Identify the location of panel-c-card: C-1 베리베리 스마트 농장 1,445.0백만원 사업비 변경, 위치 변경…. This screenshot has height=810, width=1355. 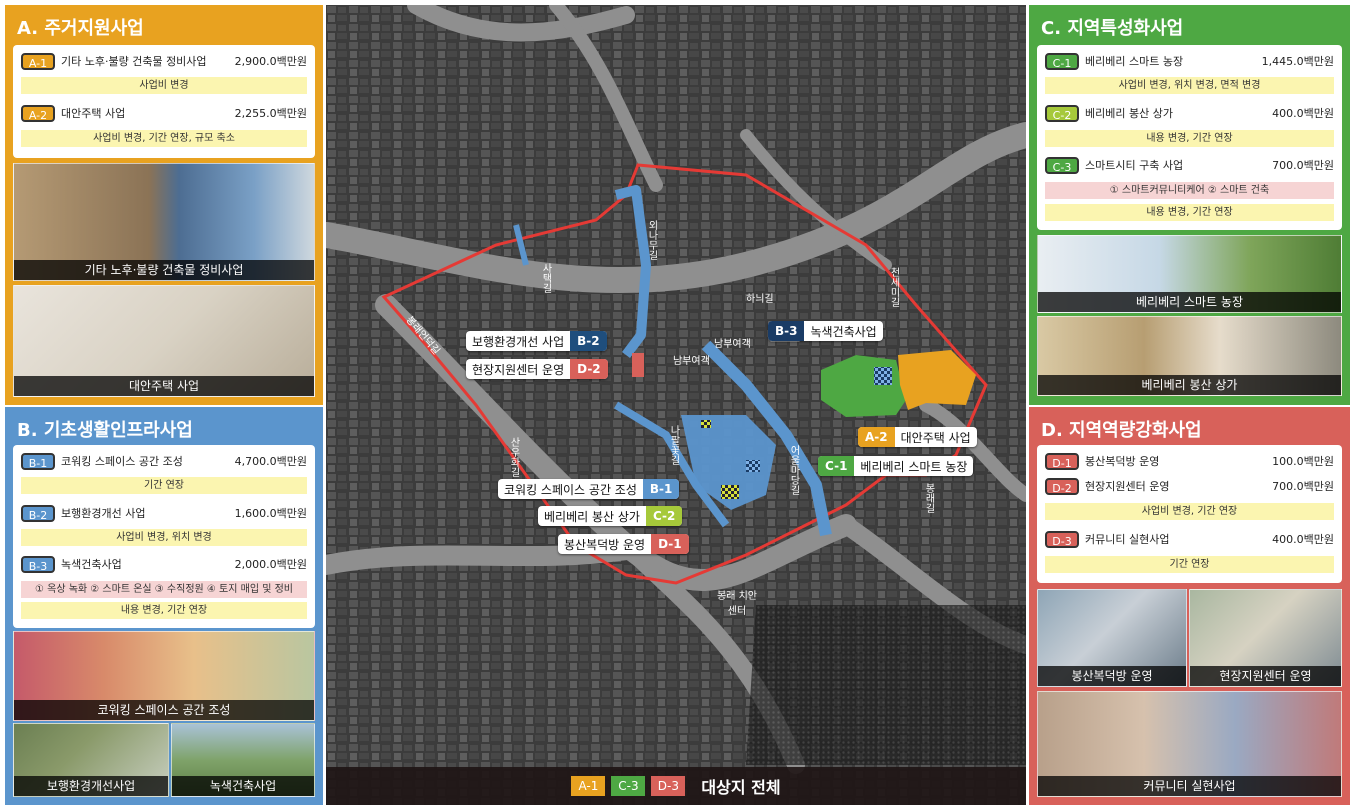
(1189, 137).